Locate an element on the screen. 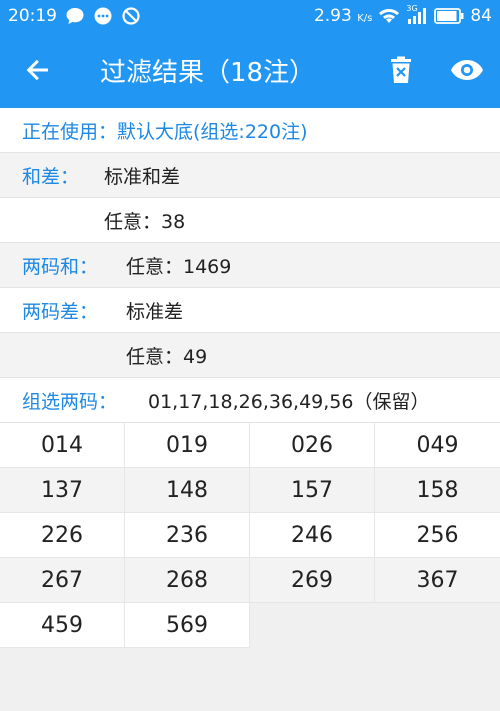 Image resolution: width=500 pixels, height=711 pixels. hecha-any-row: 任意：38 is located at coordinates (250, 220).